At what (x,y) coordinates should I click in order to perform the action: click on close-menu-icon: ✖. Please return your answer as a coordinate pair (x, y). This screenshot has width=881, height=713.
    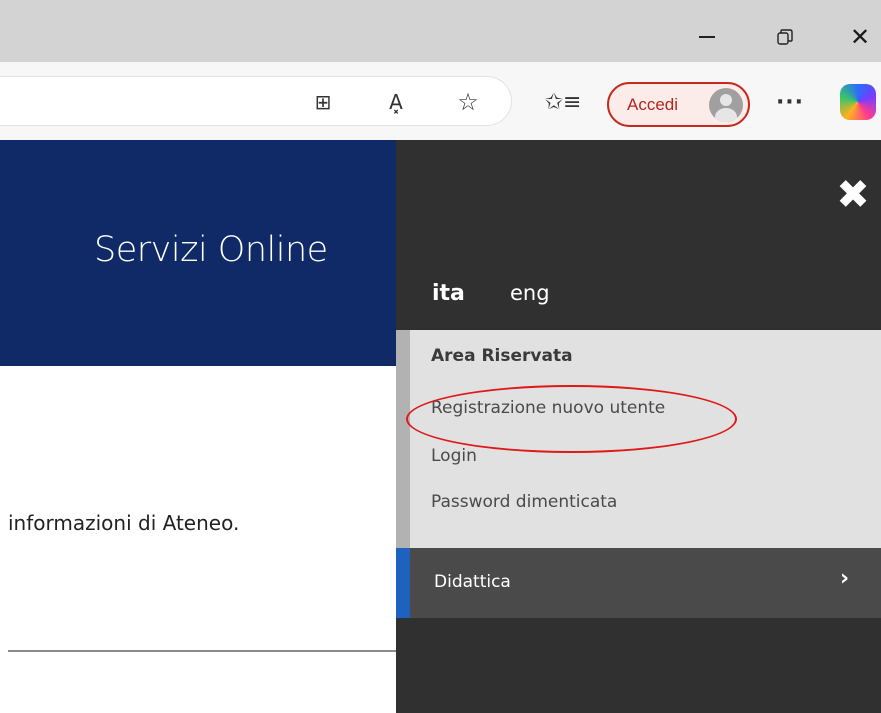
    Looking at the image, I should click on (853, 195).